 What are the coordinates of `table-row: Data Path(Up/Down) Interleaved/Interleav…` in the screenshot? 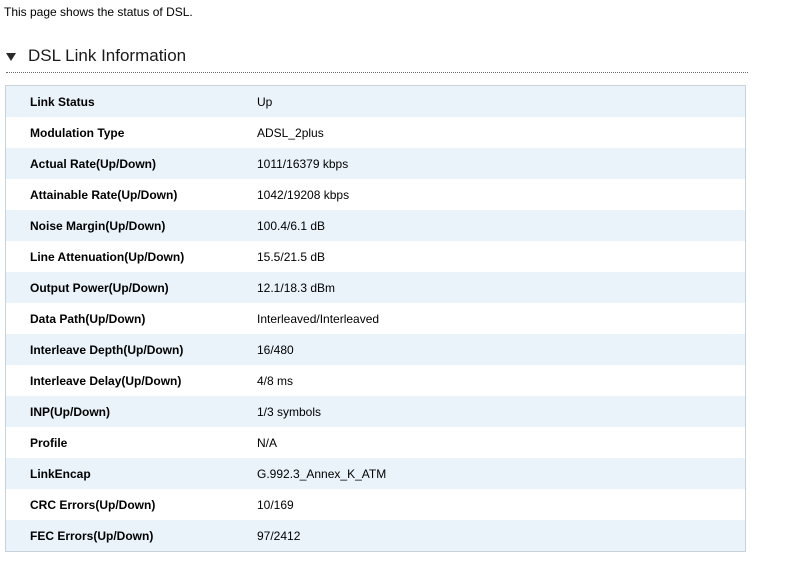 It's located at (375, 318).